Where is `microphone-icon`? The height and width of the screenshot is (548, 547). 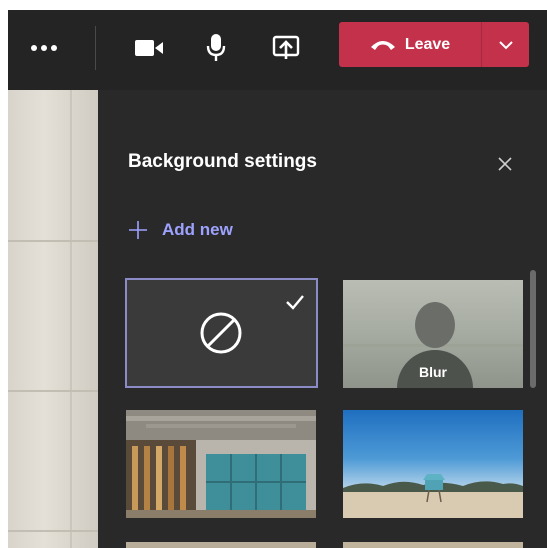 microphone-icon is located at coordinates (216, 47).